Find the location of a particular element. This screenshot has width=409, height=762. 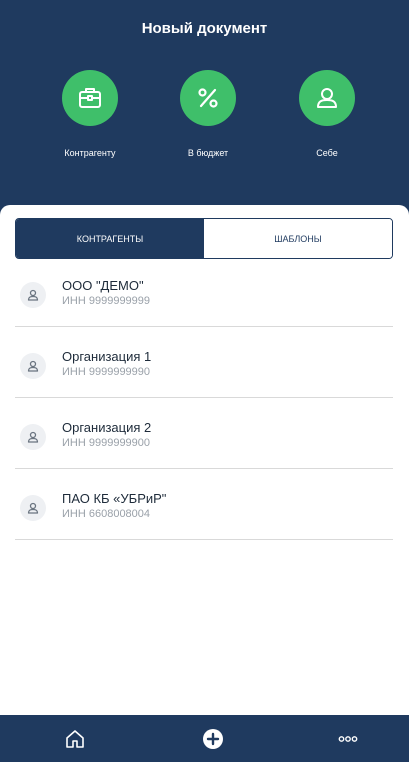

list-item: Организация 1 ИНН 9999999990 is located at coordinates (204, 362).